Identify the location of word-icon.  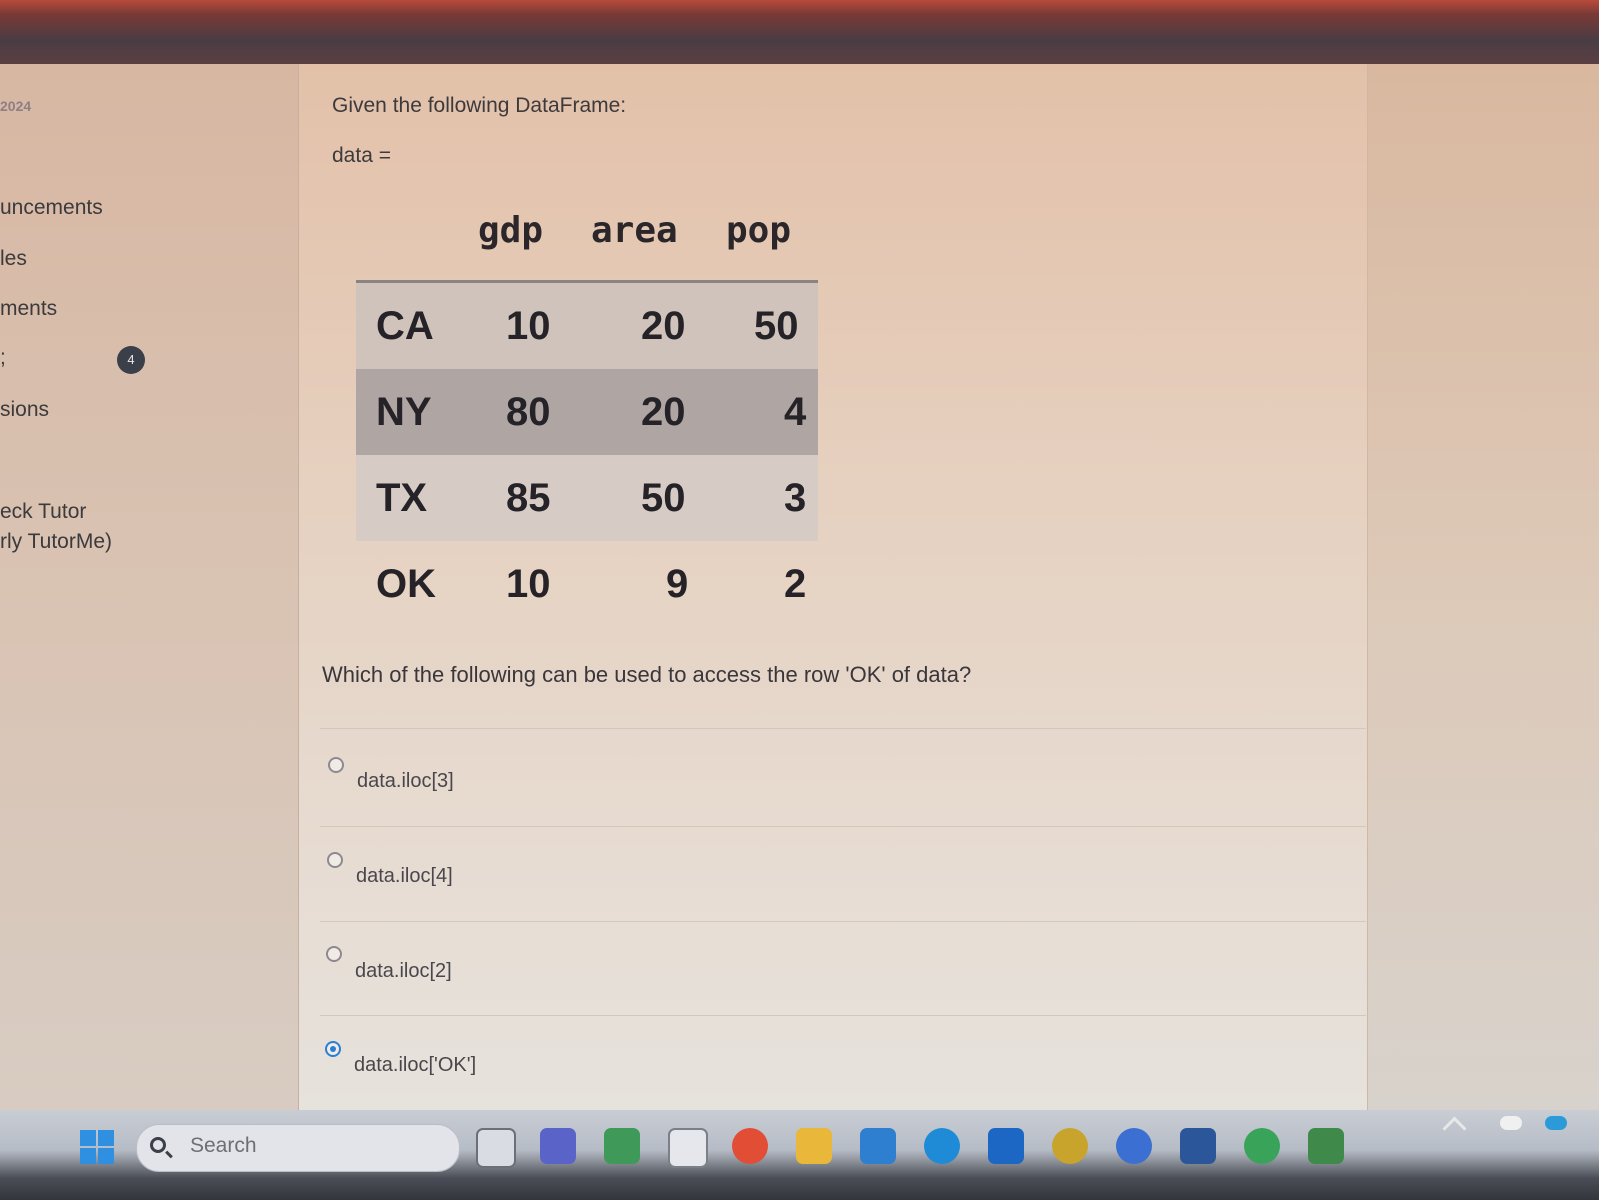
(1198, 1146).